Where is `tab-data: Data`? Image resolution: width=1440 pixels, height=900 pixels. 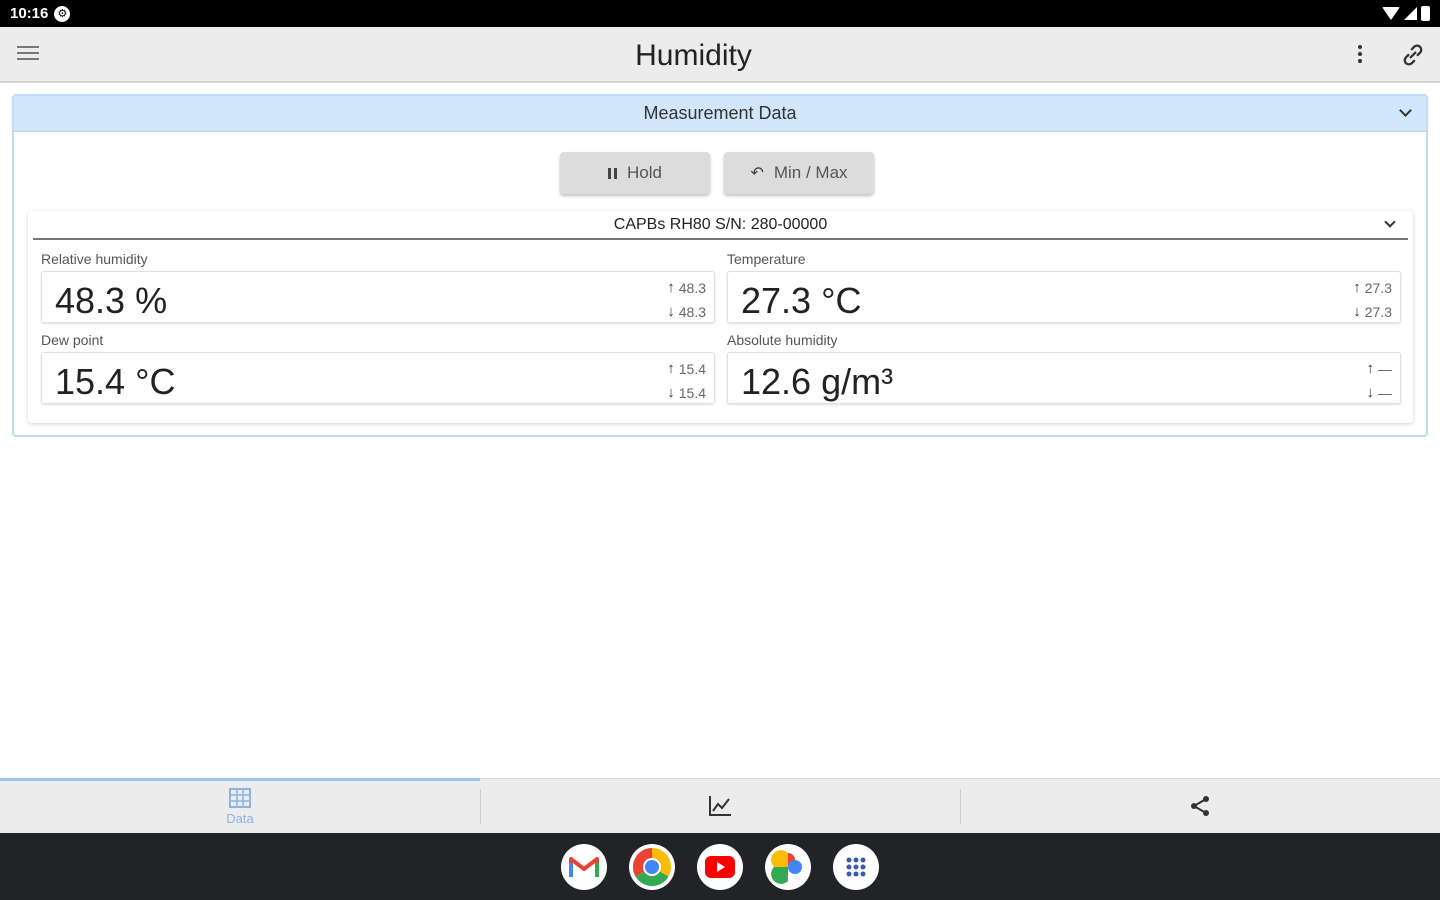
tab-data: Data is located at coordinates (240, 805).